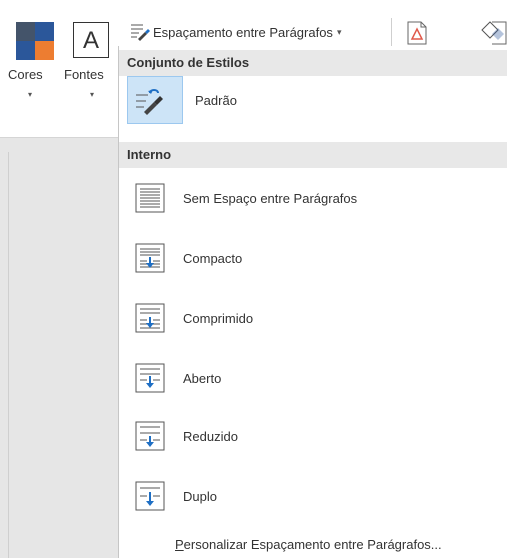 This screenshot has height=558, width=507. I want to click on cores-caret-icon: ▾, so click(30, 94).